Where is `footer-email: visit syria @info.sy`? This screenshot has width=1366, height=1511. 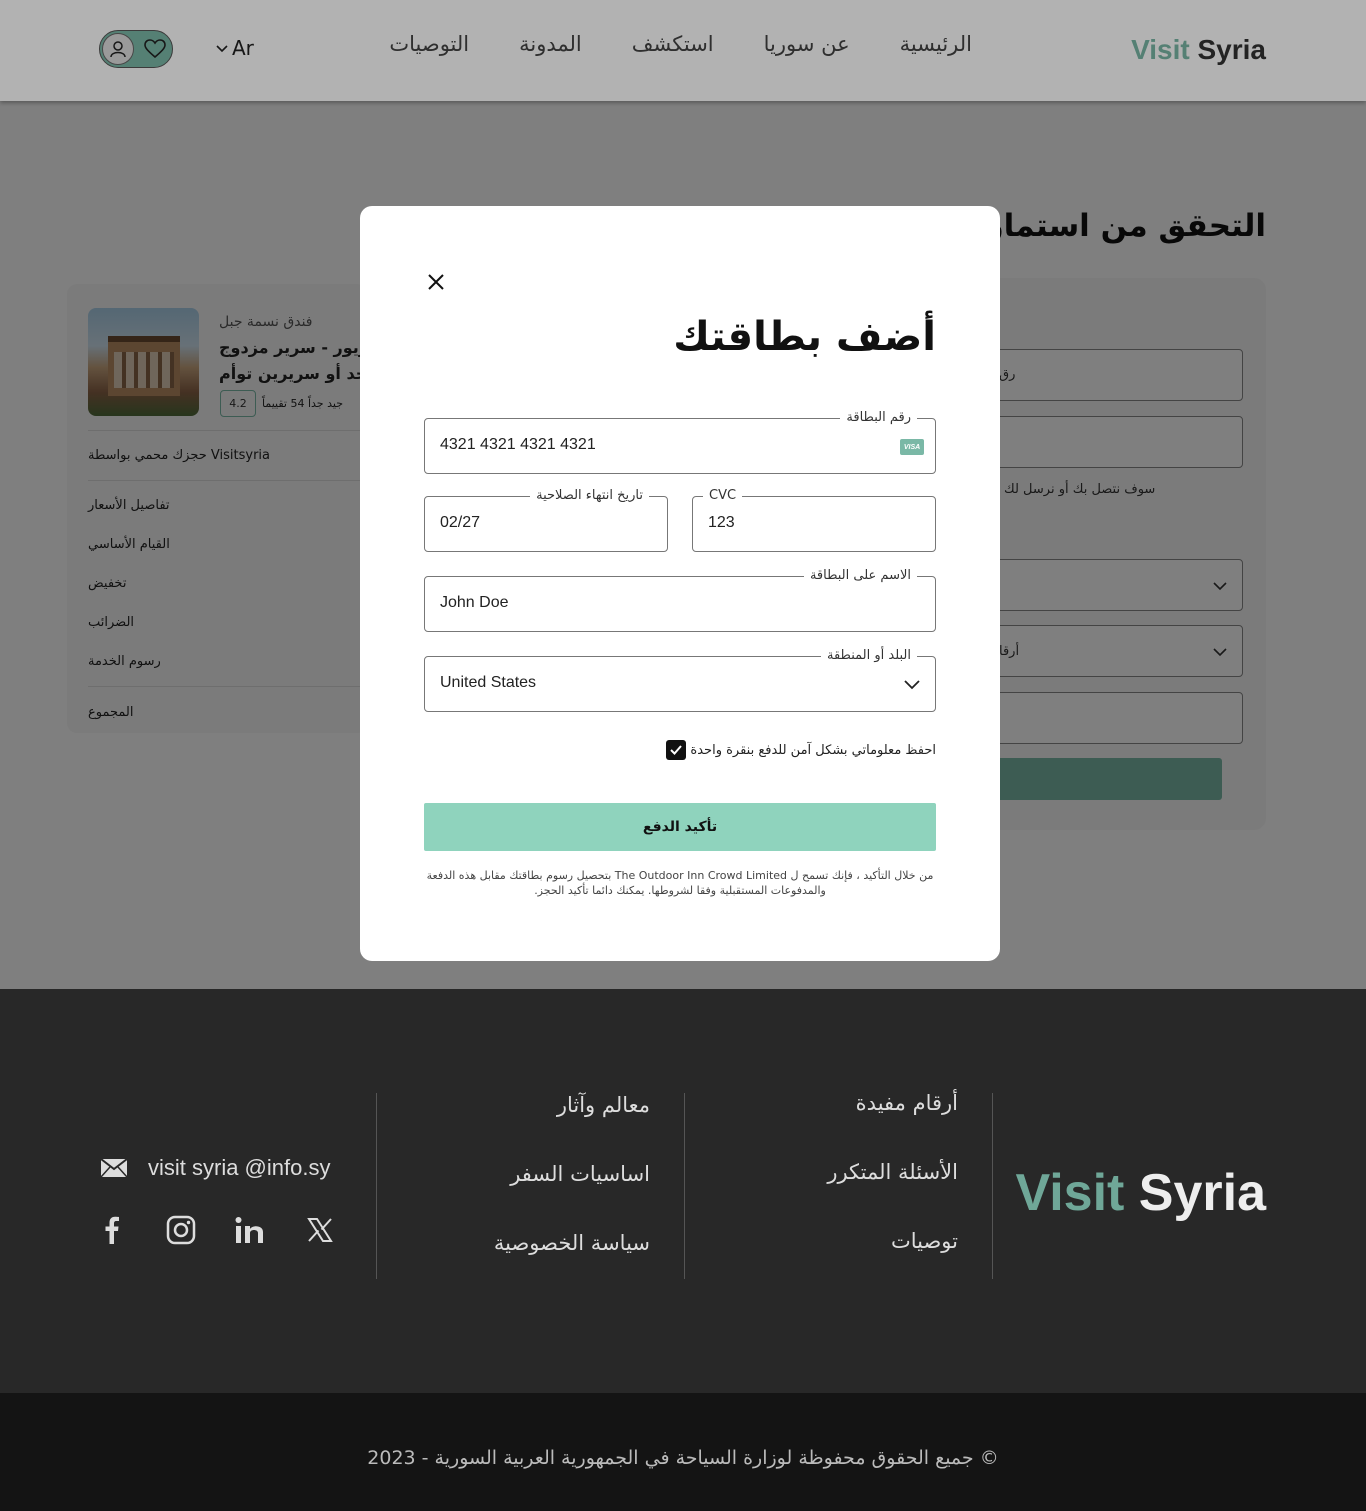 footer-email: visit syria @info.sy is located at coordinates (215, 1168).